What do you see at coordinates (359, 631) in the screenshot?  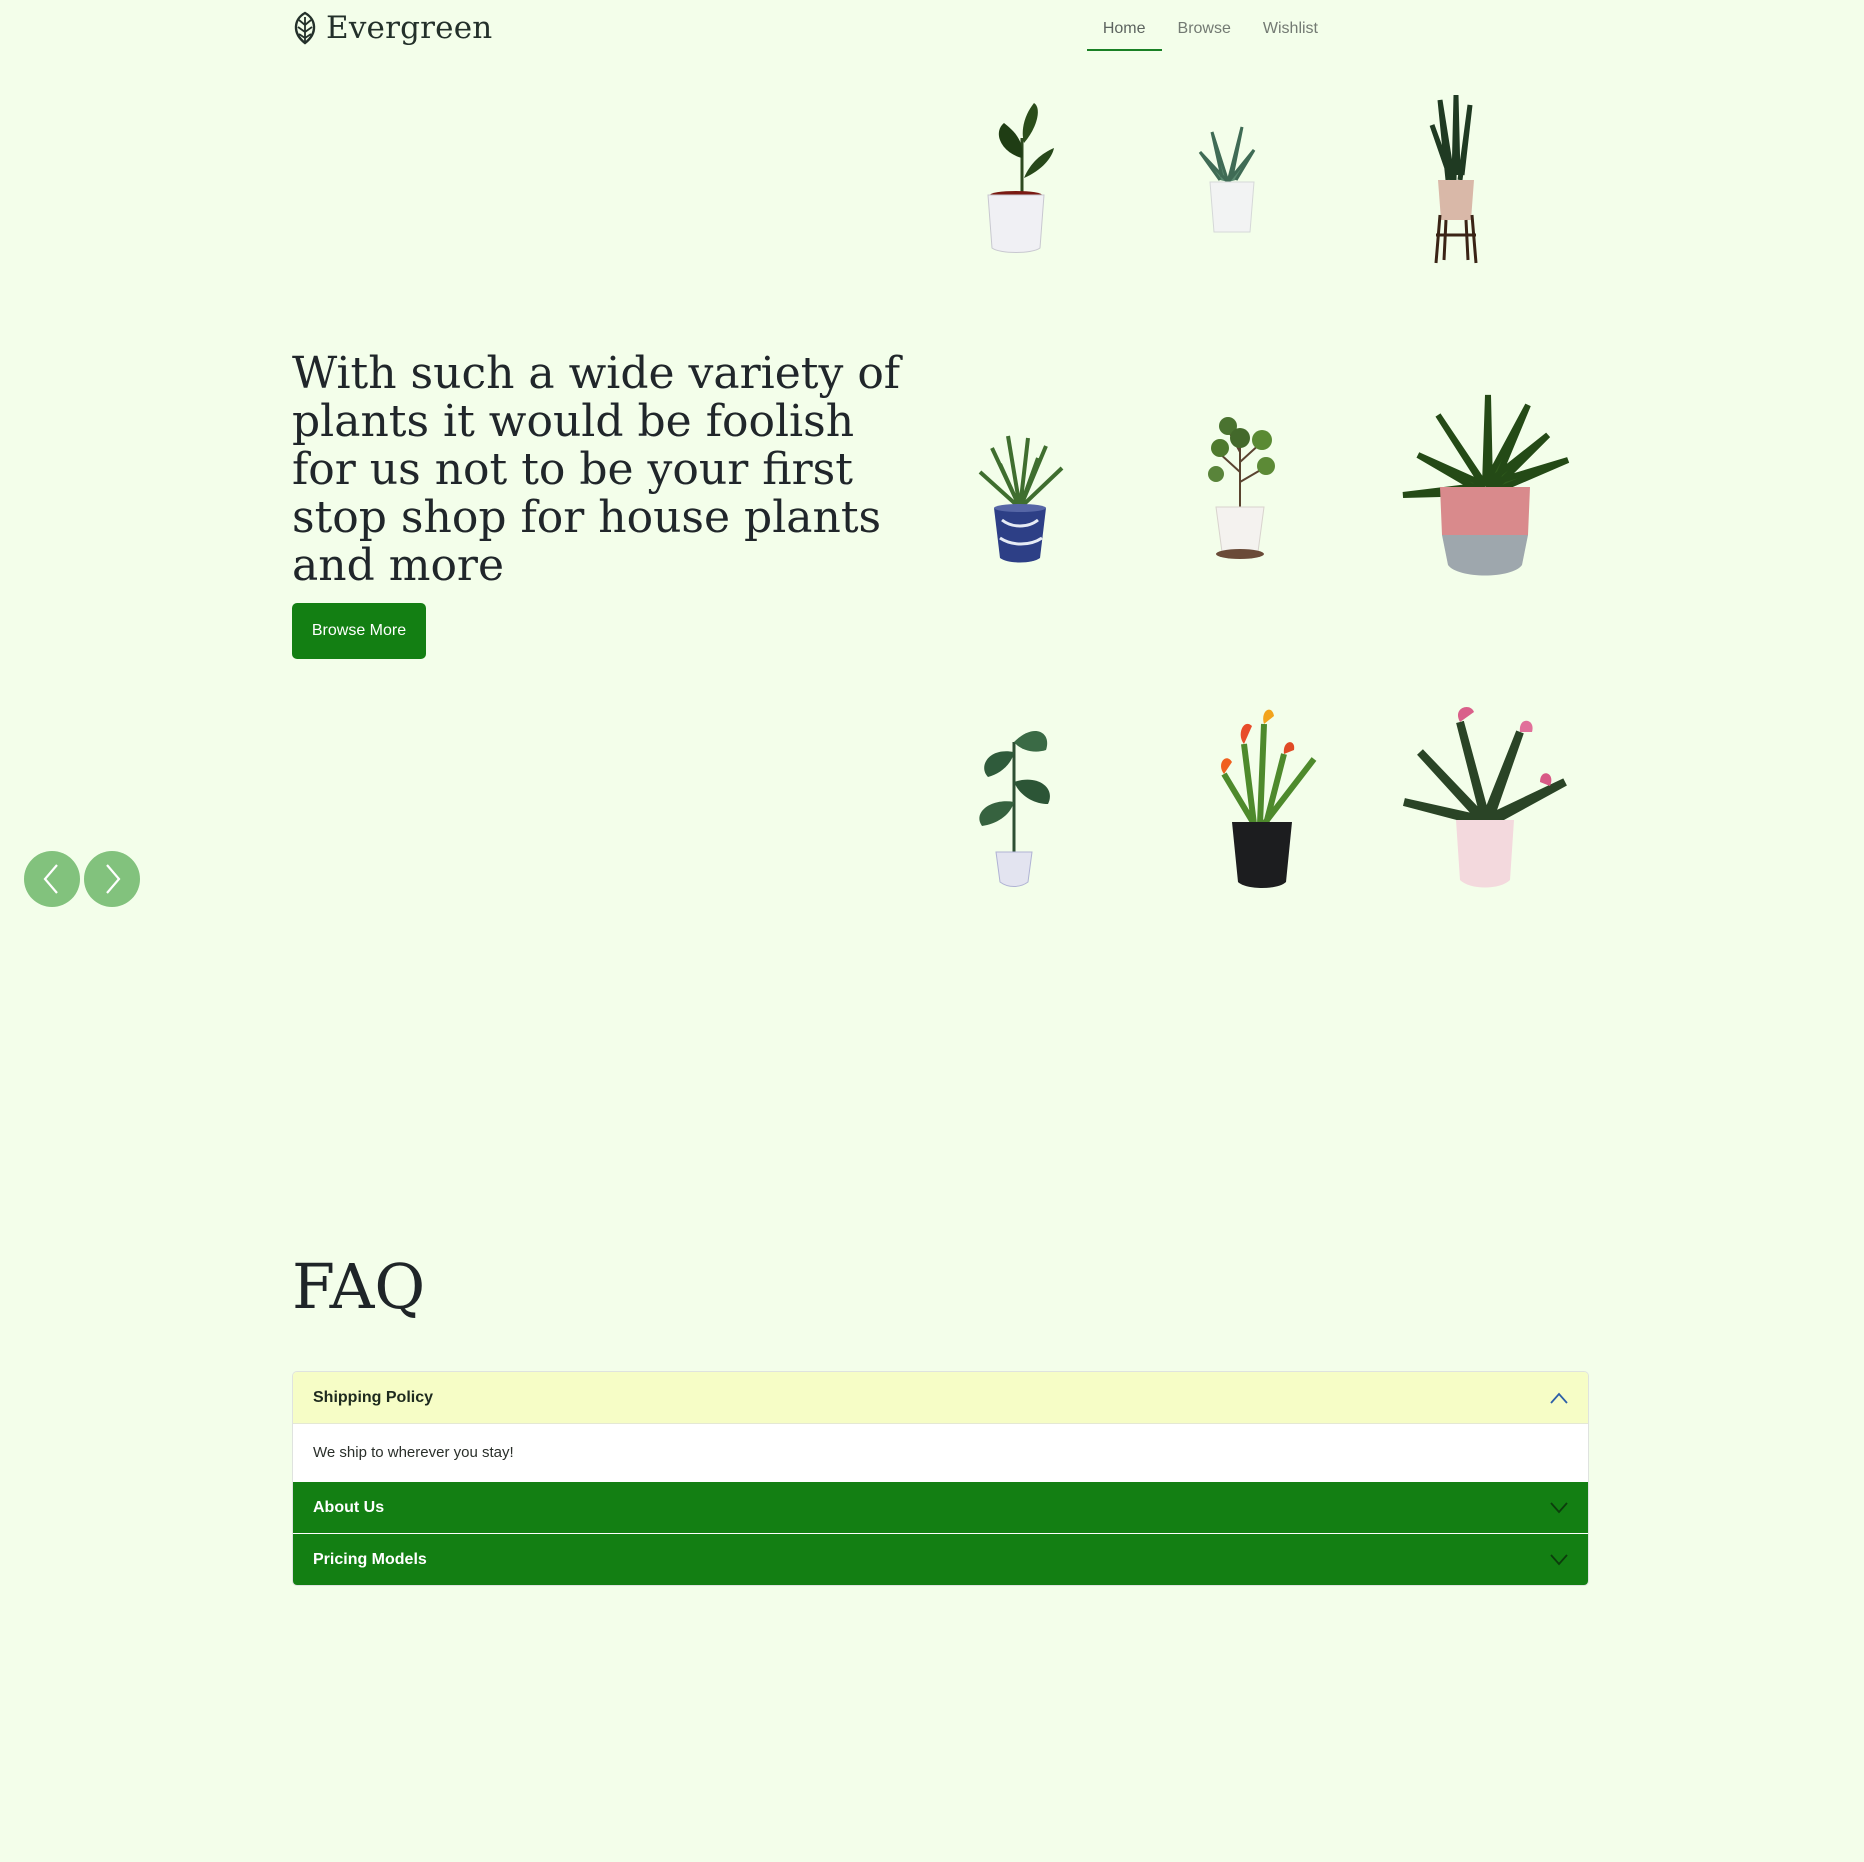 I see `browse-more-button: Browse More` at bounding box center [359, 631].